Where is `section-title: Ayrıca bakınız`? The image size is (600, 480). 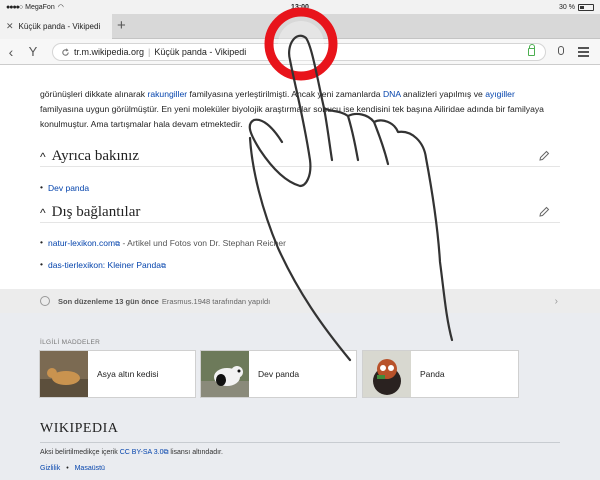
section-title: Ayrıca bakınız is located at coordinates (95, 156).